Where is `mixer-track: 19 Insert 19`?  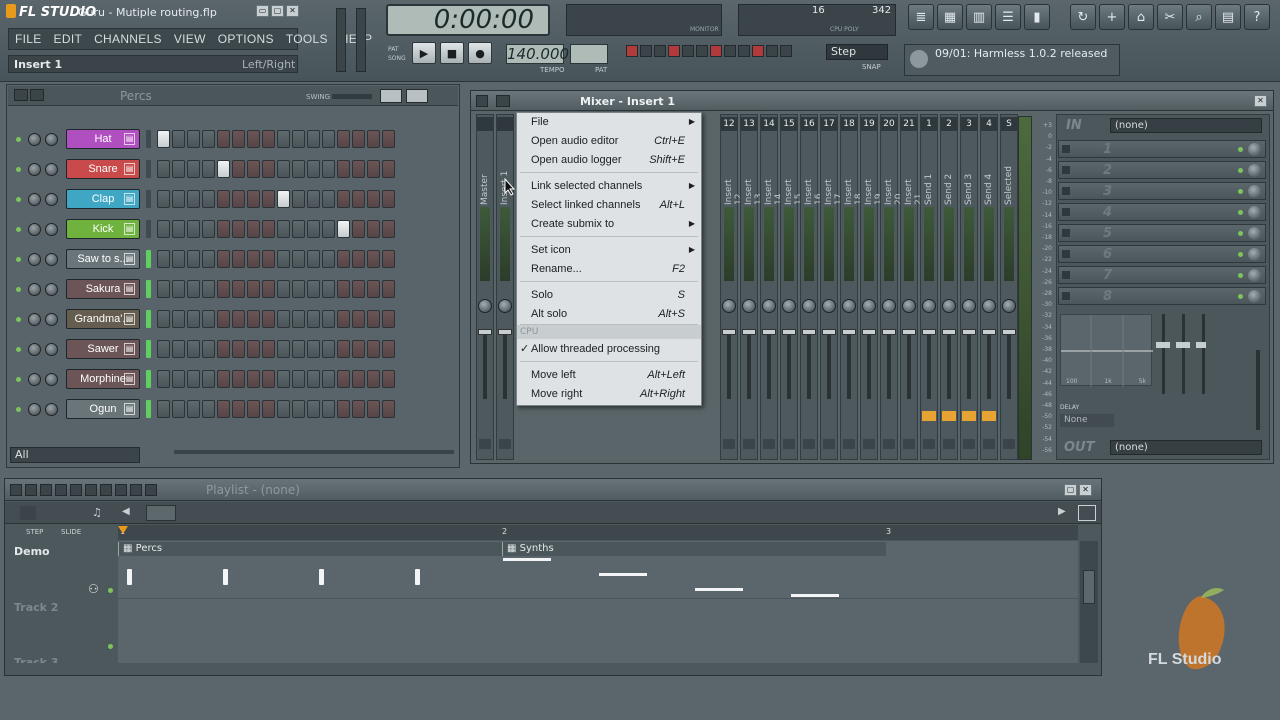
mixer-track: 19 Insert 19 is located at coordinates (872, 287).